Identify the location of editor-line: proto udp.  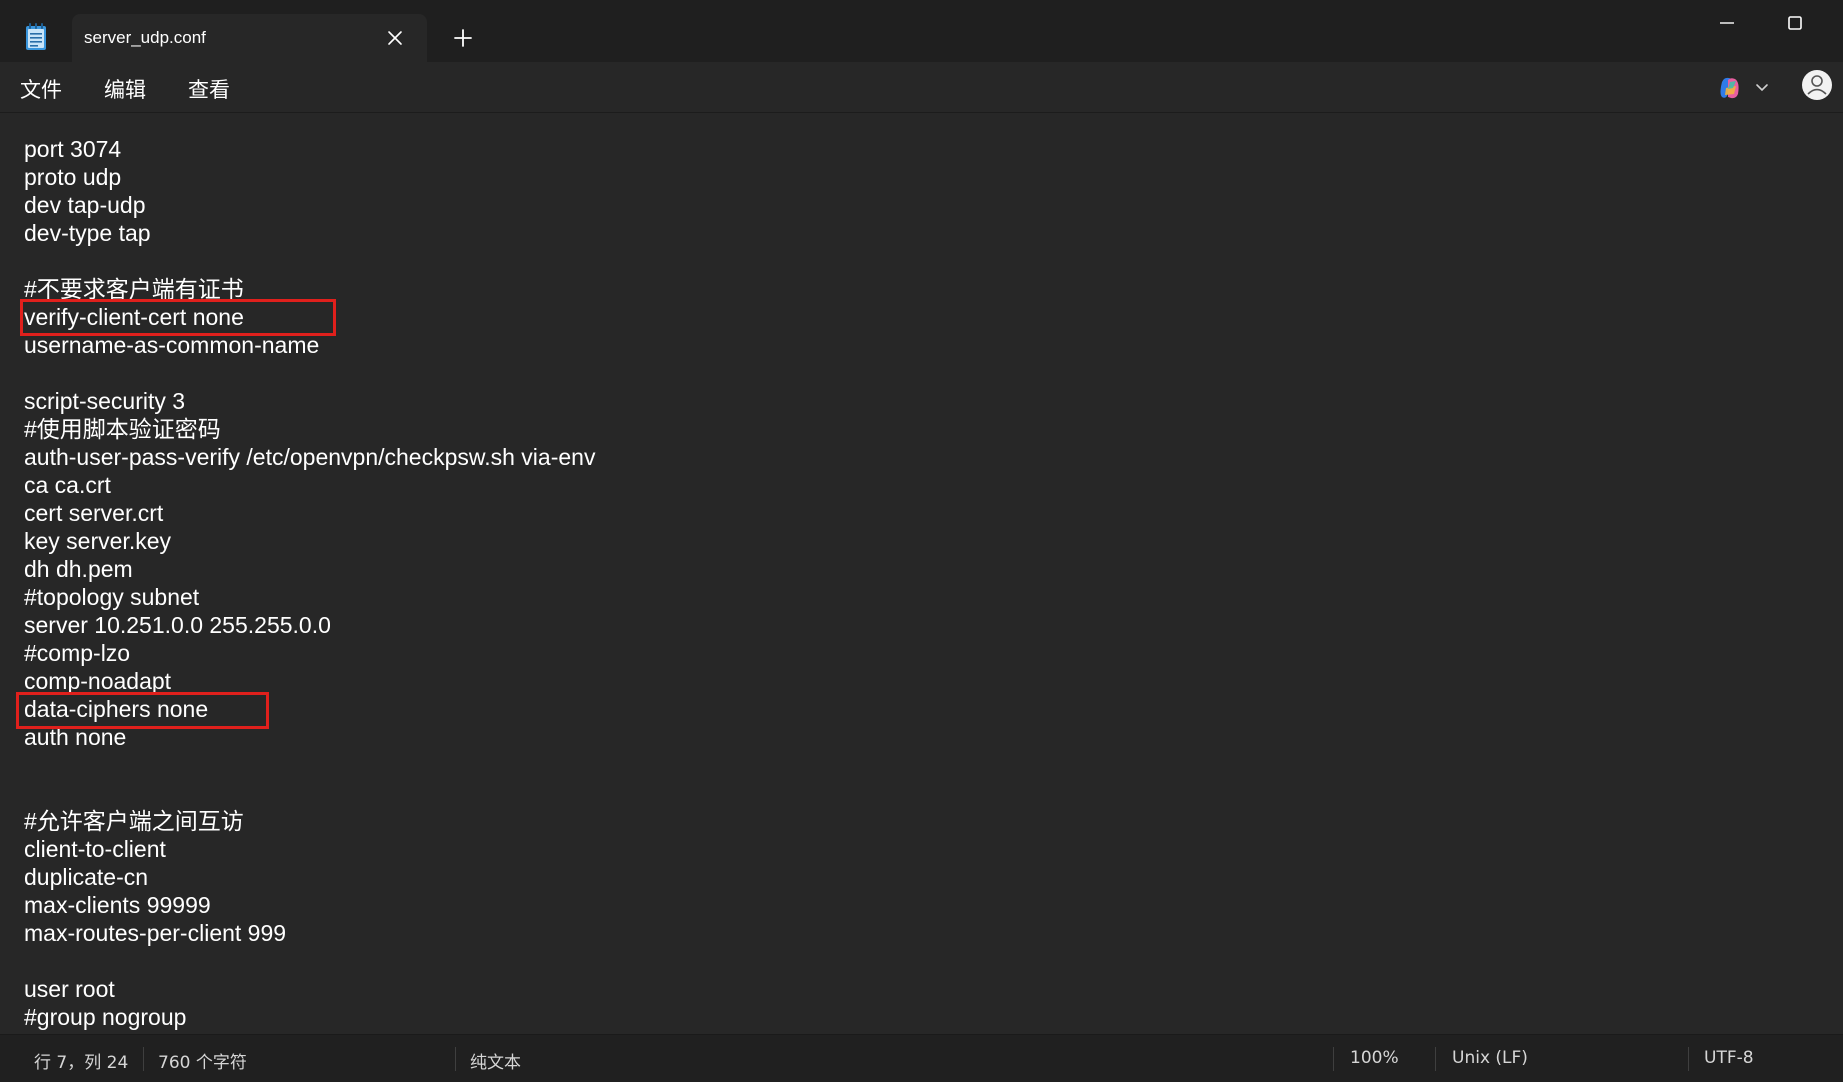
(309, 177).